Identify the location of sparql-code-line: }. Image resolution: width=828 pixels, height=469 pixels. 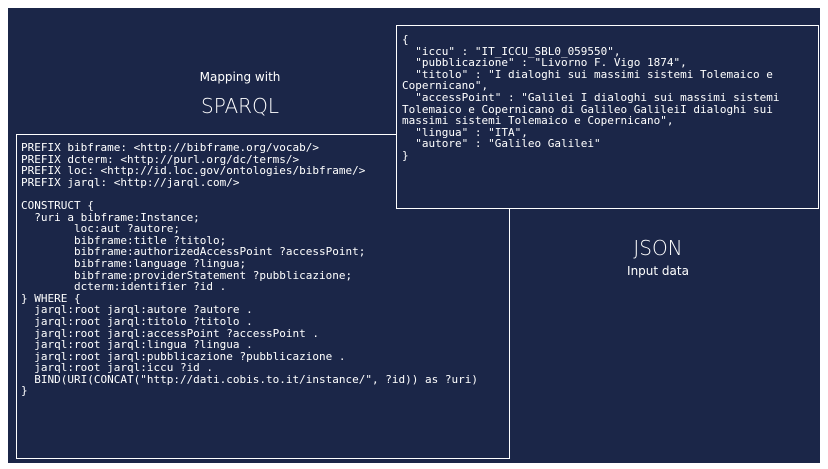
(24, 391).